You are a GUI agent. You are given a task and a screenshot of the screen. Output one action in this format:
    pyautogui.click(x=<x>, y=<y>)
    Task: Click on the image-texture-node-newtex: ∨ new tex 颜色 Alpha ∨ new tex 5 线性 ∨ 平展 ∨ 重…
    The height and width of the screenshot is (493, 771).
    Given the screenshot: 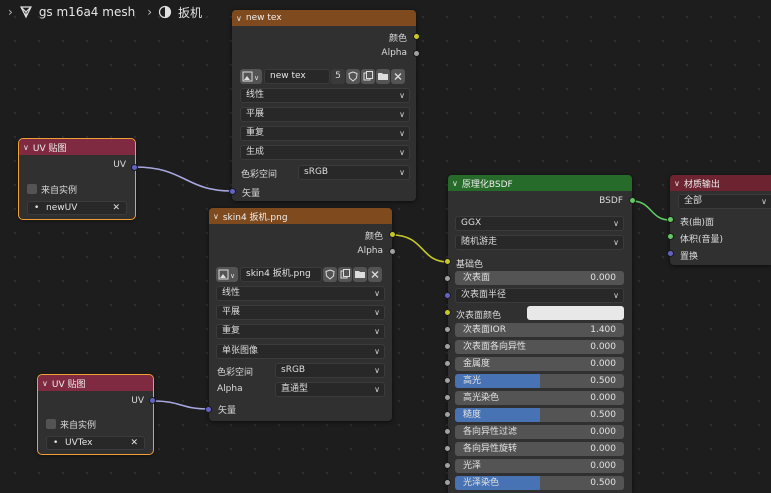 What is the action you would take?
    pyautogui.click(x=324, y=105)
    